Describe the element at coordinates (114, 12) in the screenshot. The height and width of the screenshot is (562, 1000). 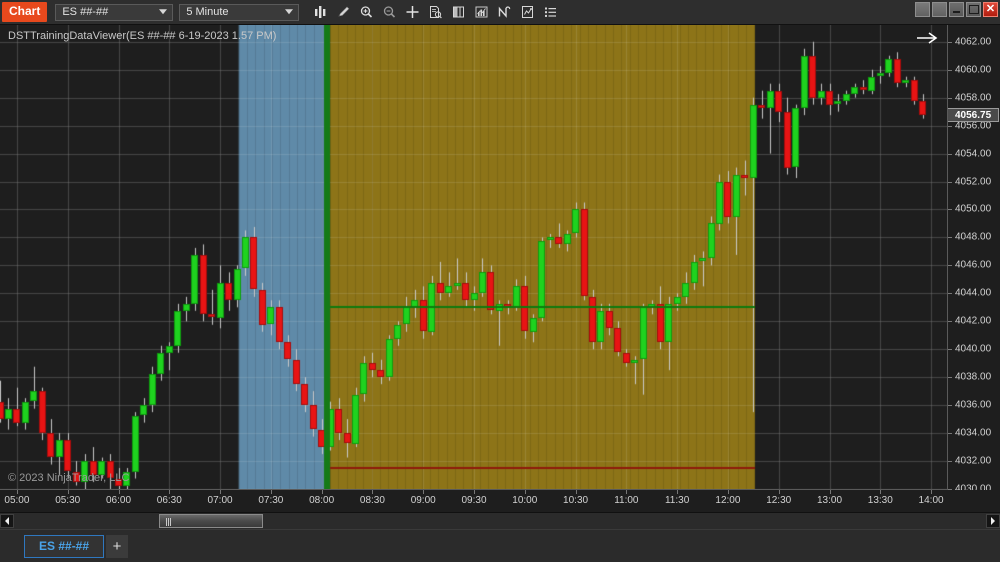
I see `instrument-selector: ES ##-##` at that location.